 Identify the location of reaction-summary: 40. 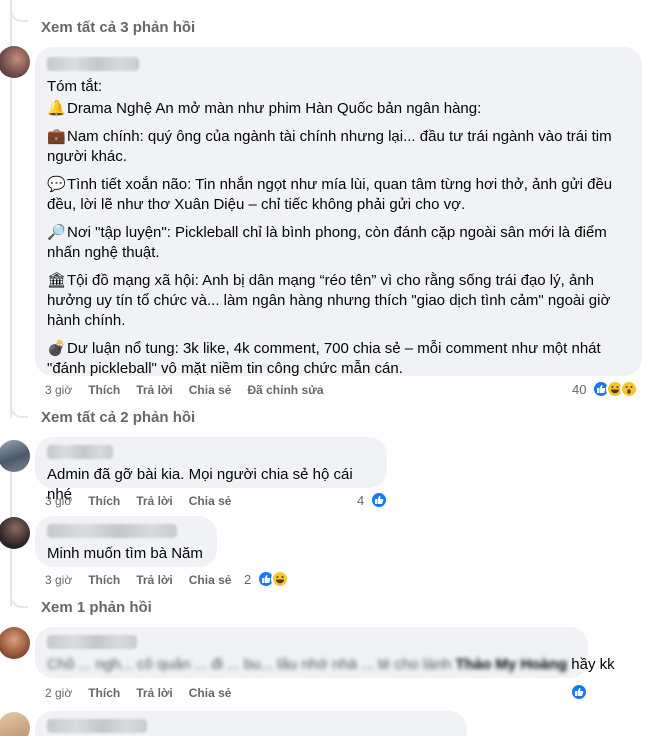
(605, 389).